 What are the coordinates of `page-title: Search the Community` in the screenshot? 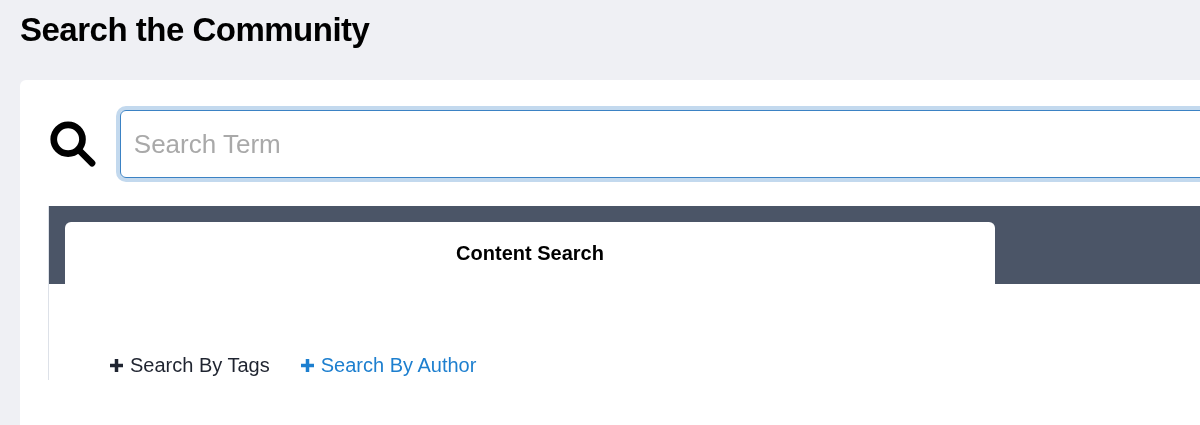 It's located at (195, 30).